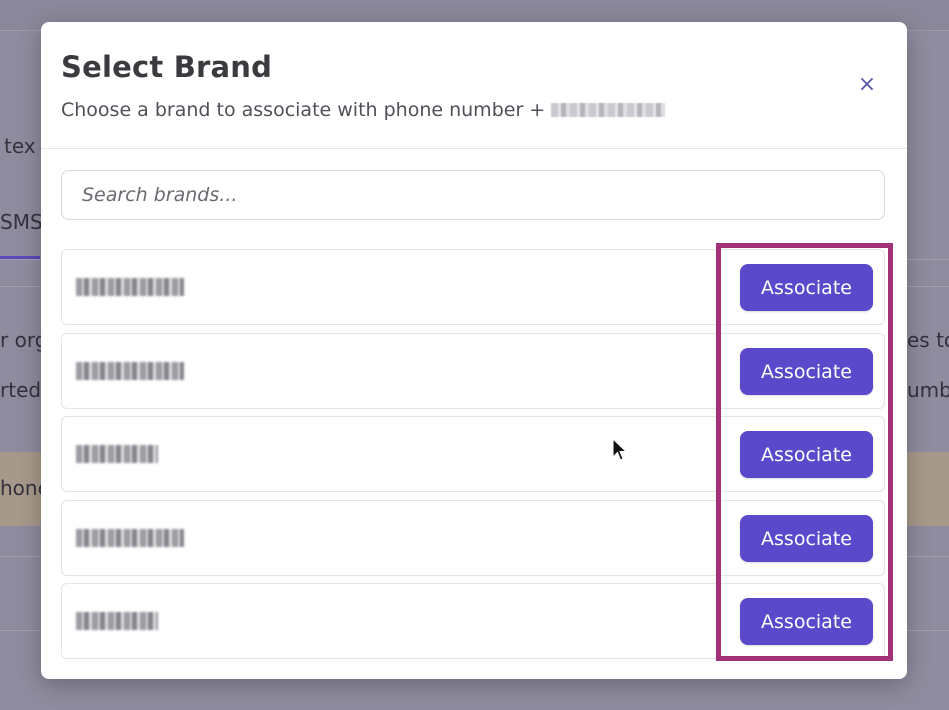 The width and height of the screenshot is (949, 710). I want to click on background-tab-sms: SMS, so click(21, 222).